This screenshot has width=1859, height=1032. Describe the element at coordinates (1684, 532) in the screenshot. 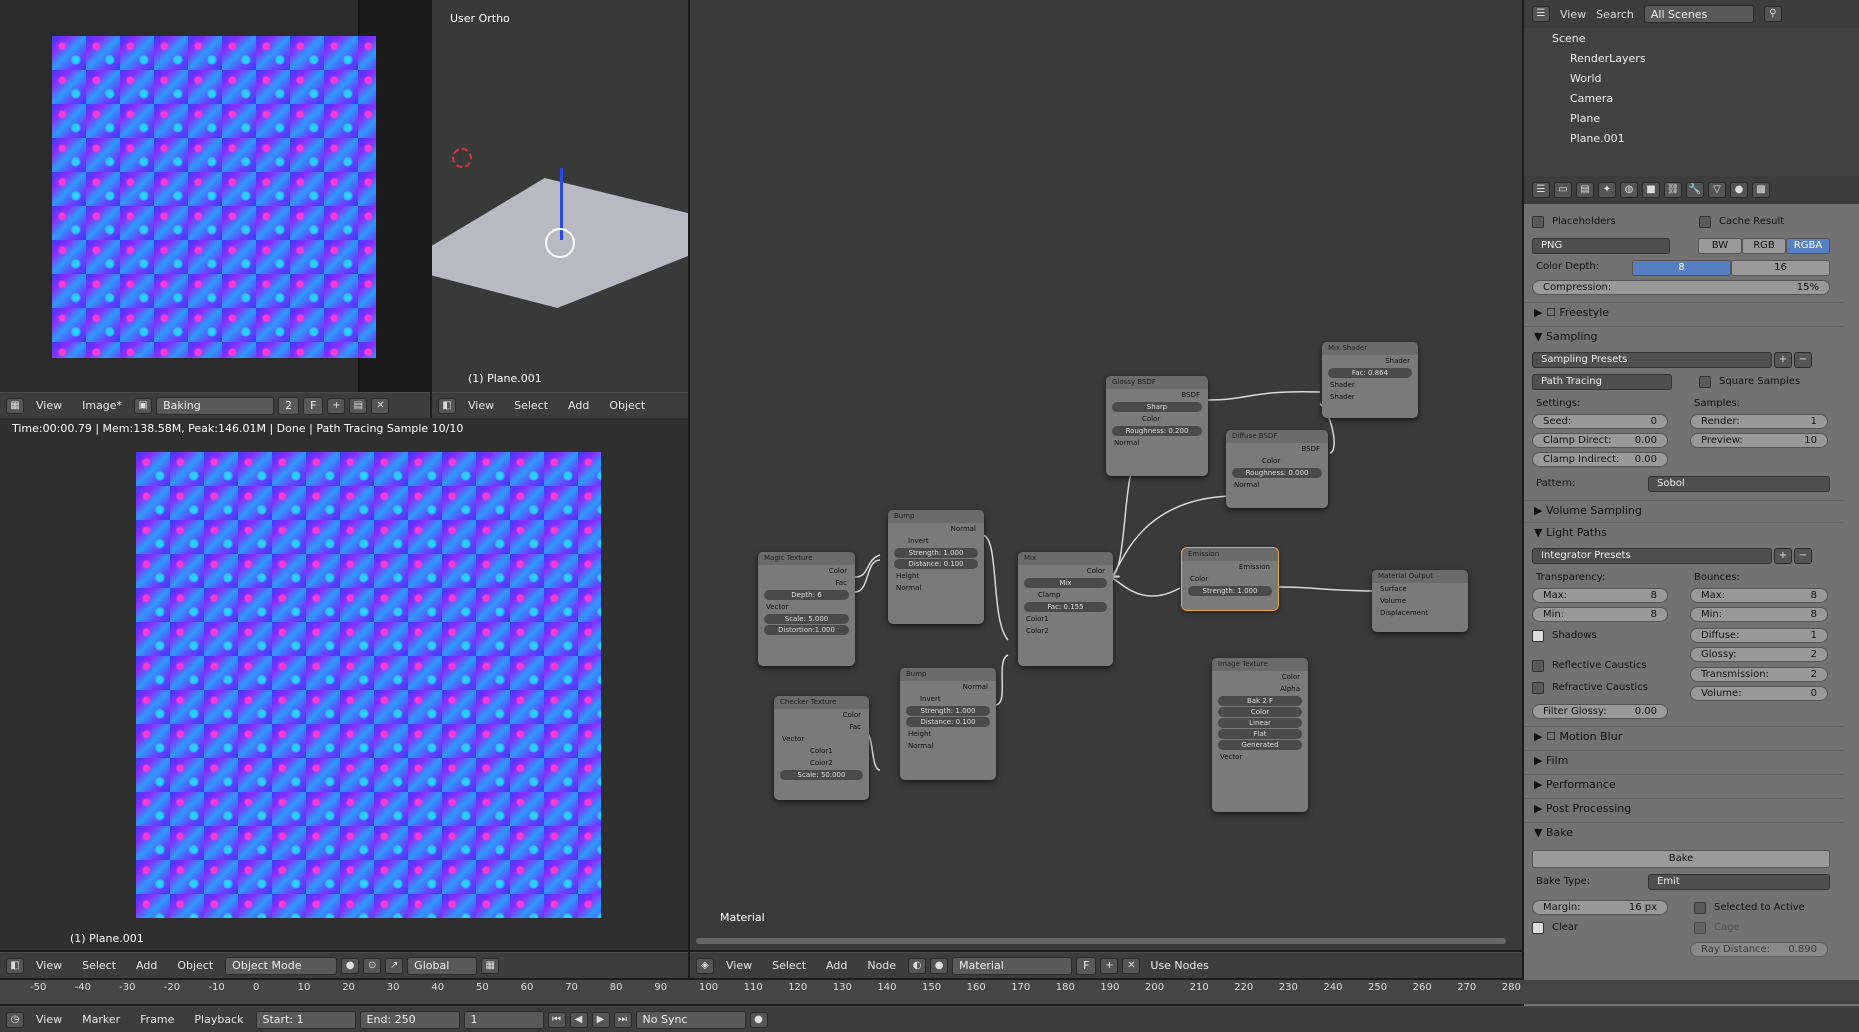

I see `light-paths-section: ▼ Light Paths` at that location.